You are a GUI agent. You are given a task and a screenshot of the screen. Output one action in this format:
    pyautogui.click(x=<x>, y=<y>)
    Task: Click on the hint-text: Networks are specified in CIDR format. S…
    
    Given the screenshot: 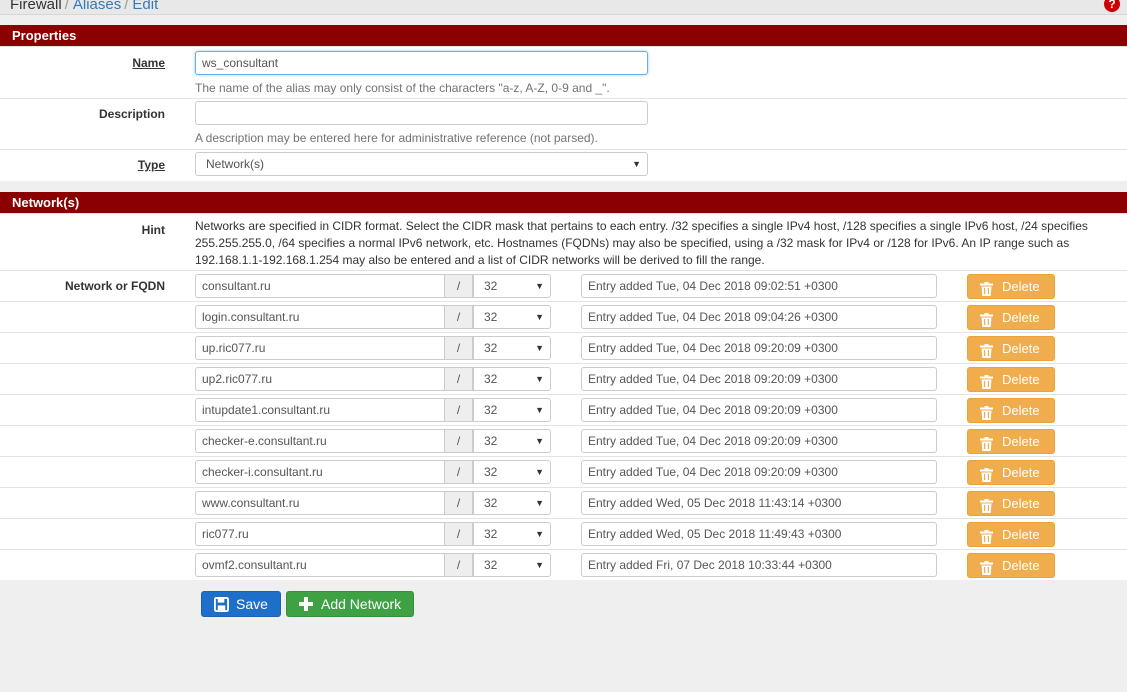 What is the action you would take?
    pyautogui.click(x=641, y=243)
    